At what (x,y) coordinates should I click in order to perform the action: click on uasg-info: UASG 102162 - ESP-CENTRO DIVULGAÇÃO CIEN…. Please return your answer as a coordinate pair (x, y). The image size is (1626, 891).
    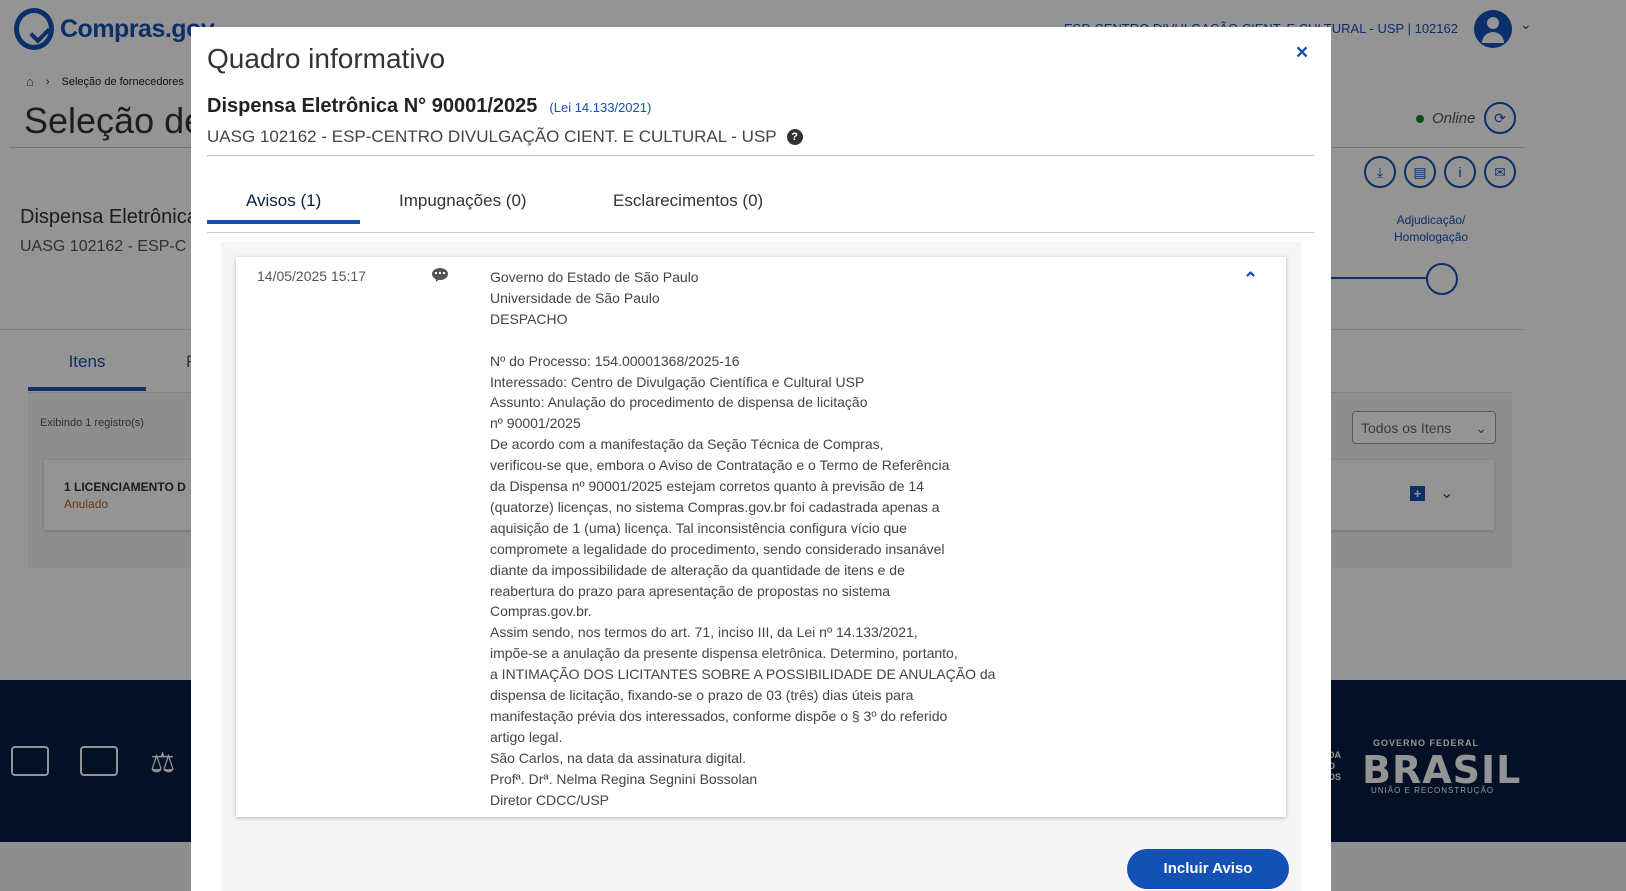
    Looking at the image, I should click on (505, 137).